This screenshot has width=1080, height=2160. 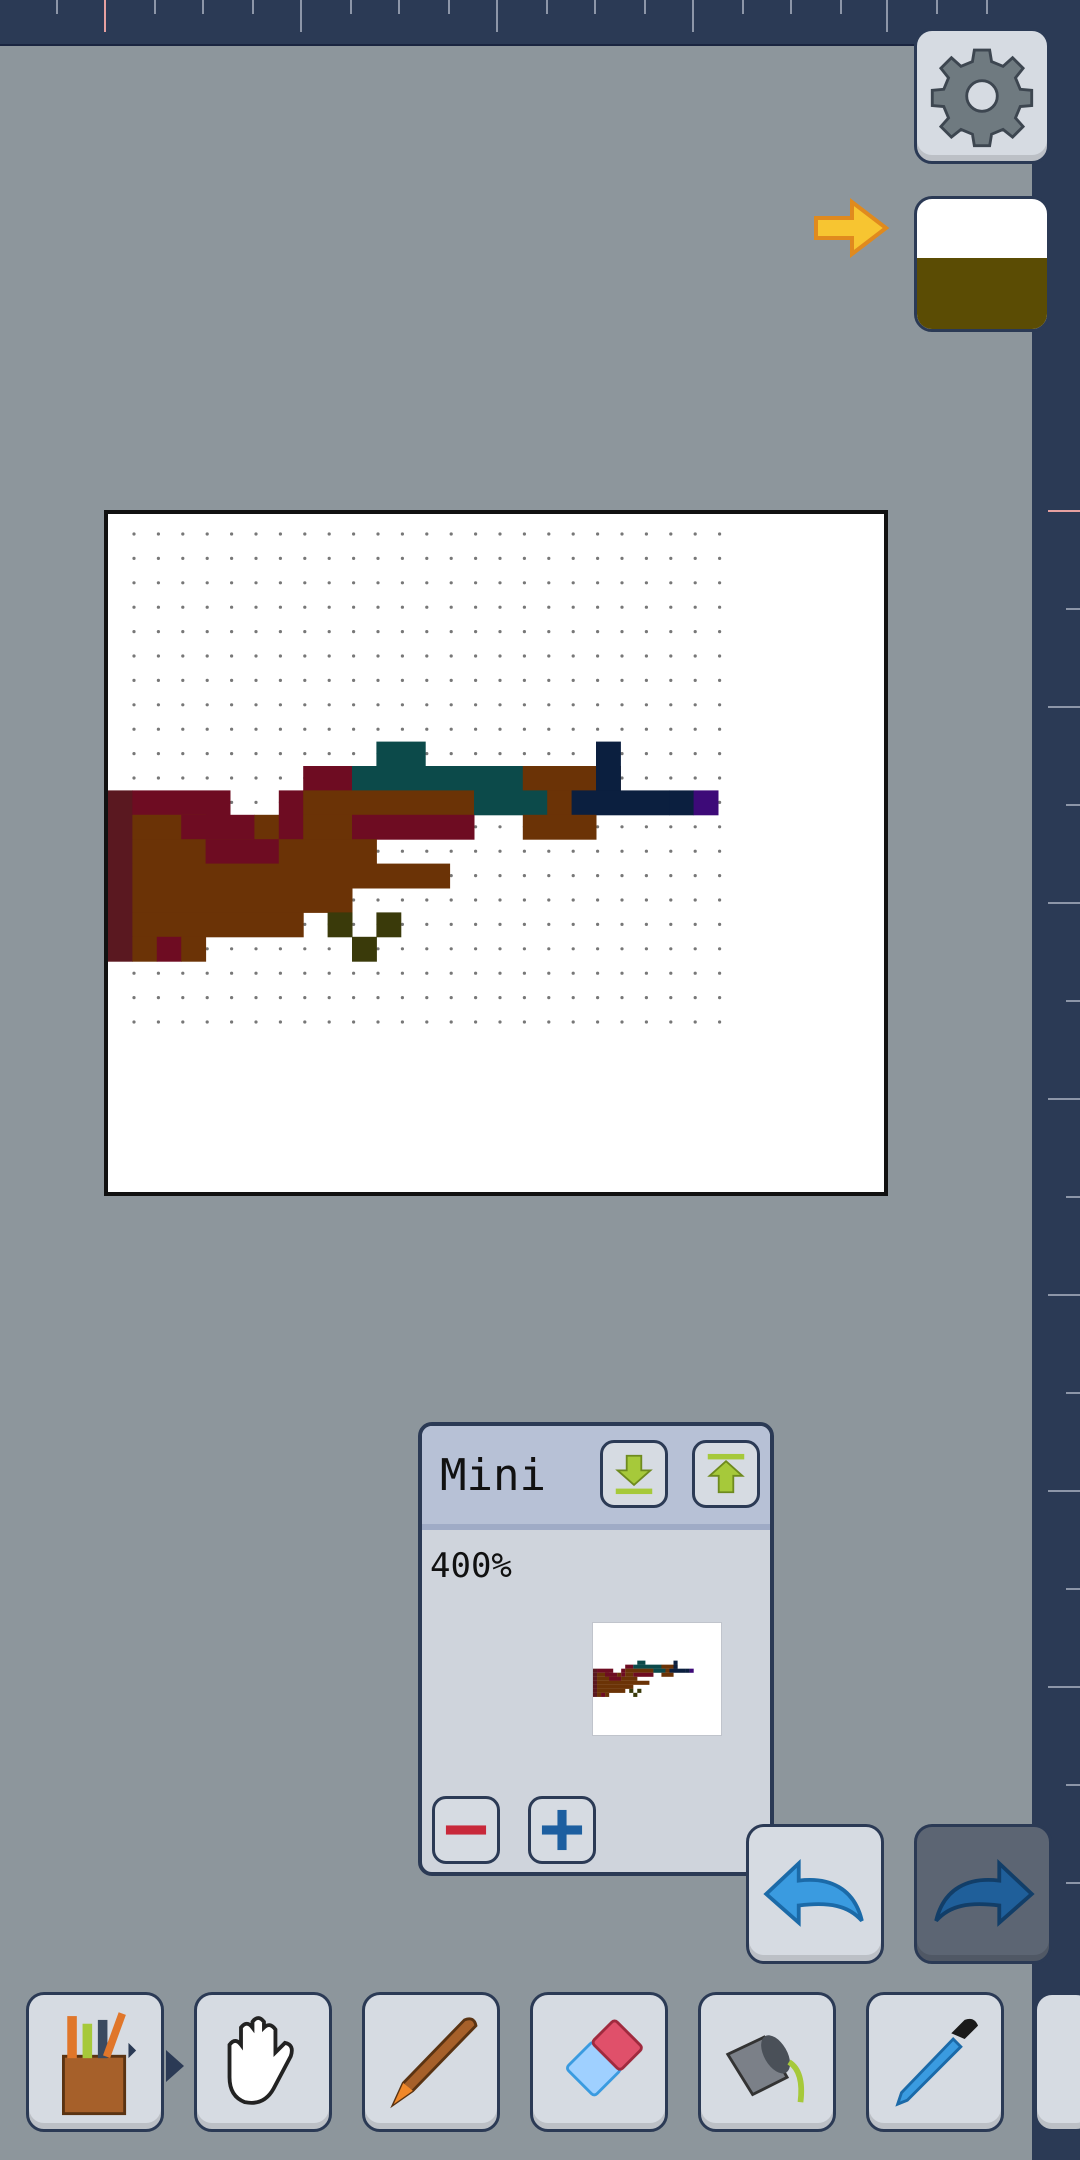 I want to click on dock-down-button, so click(x=634, y=1474).